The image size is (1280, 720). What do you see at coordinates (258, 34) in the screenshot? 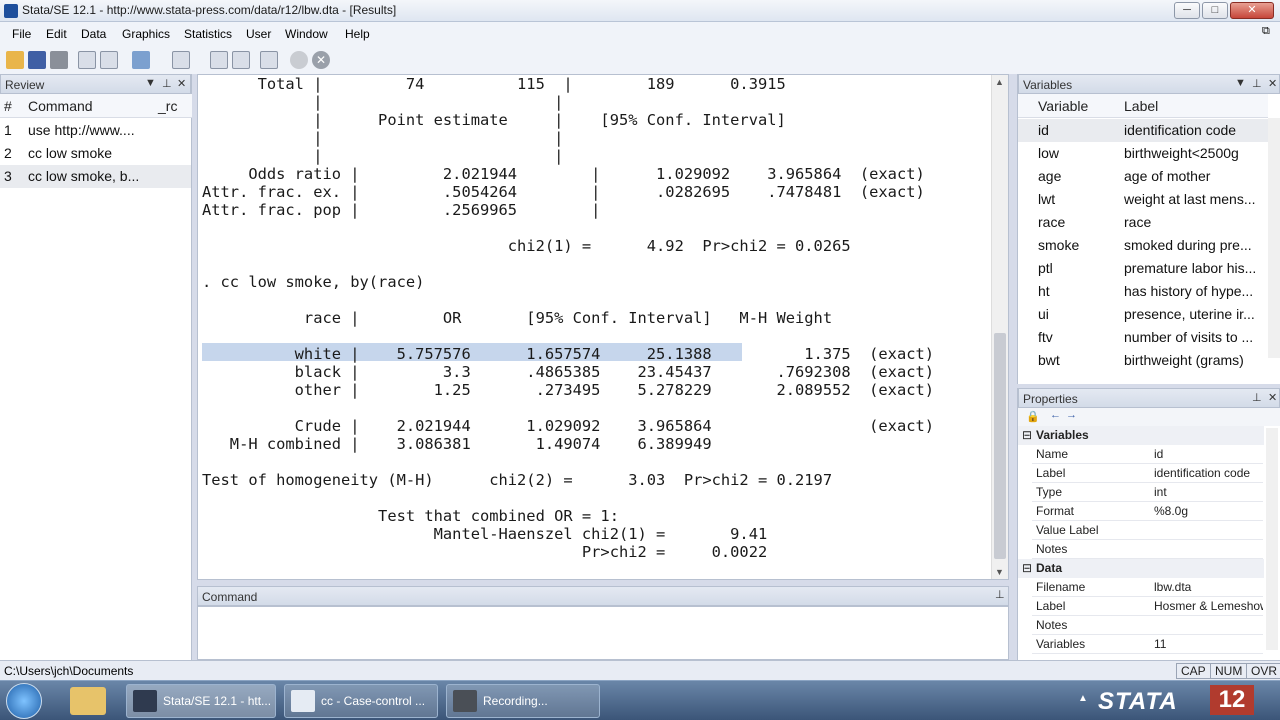
I see `menu-user: User` at bounding box center [258, 34].